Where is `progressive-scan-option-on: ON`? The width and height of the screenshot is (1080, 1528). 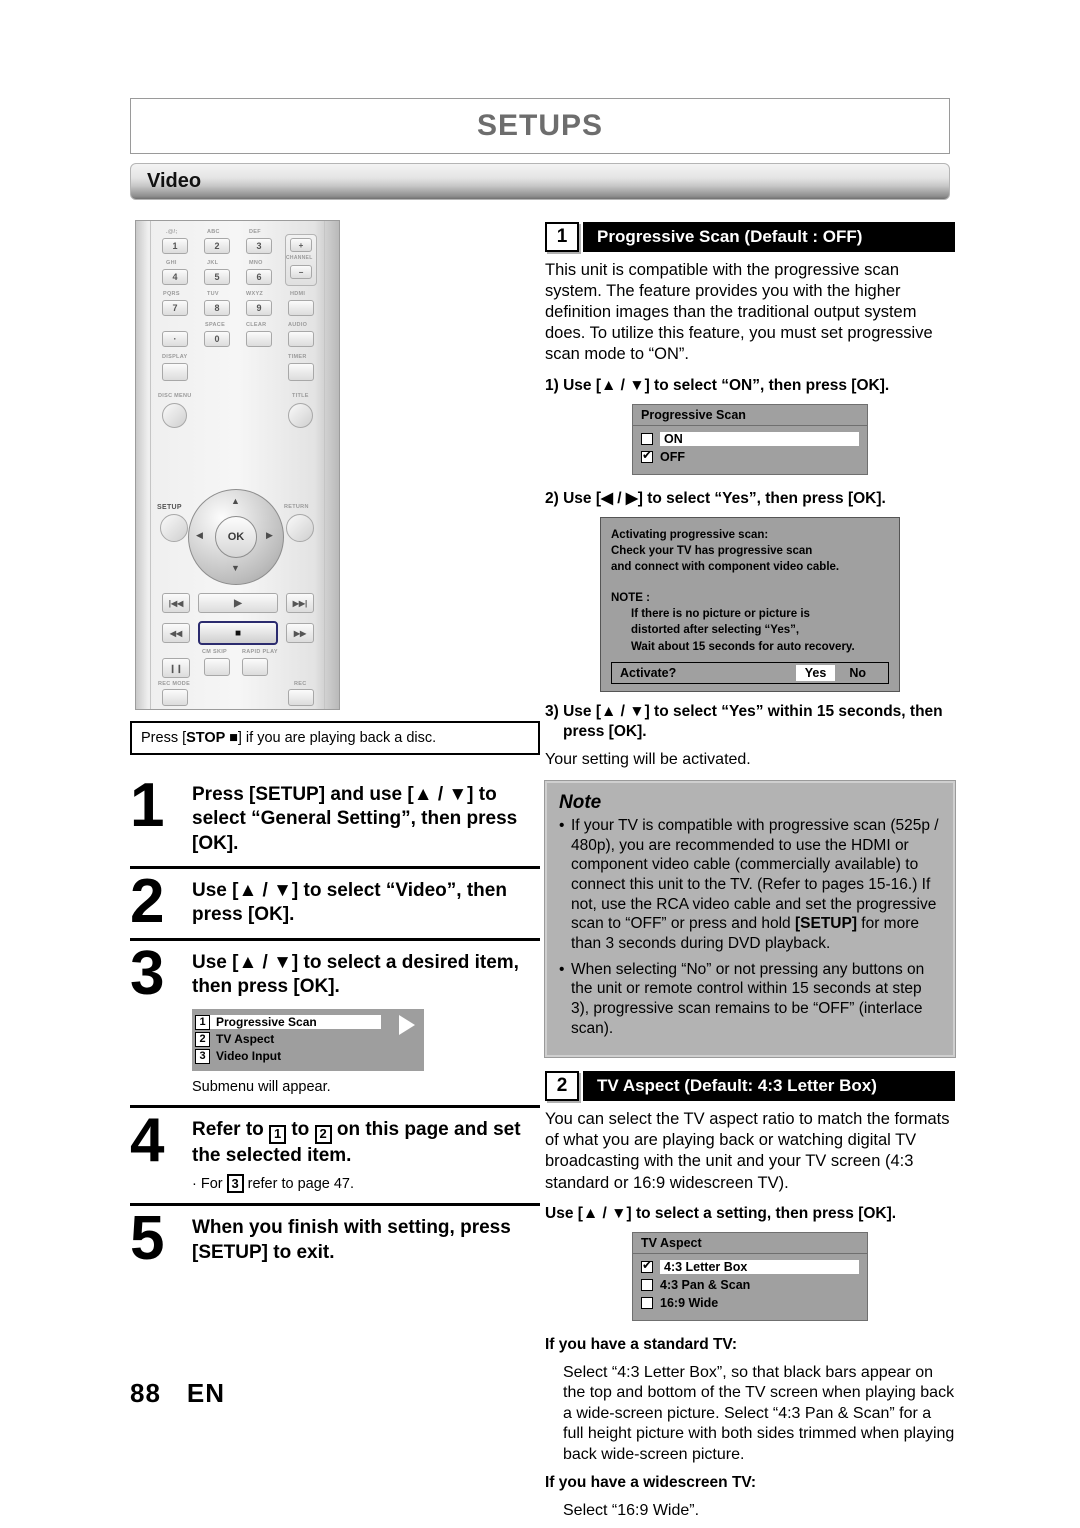
progressive-scan-option-on: ON is located at coordinates (750, 439).